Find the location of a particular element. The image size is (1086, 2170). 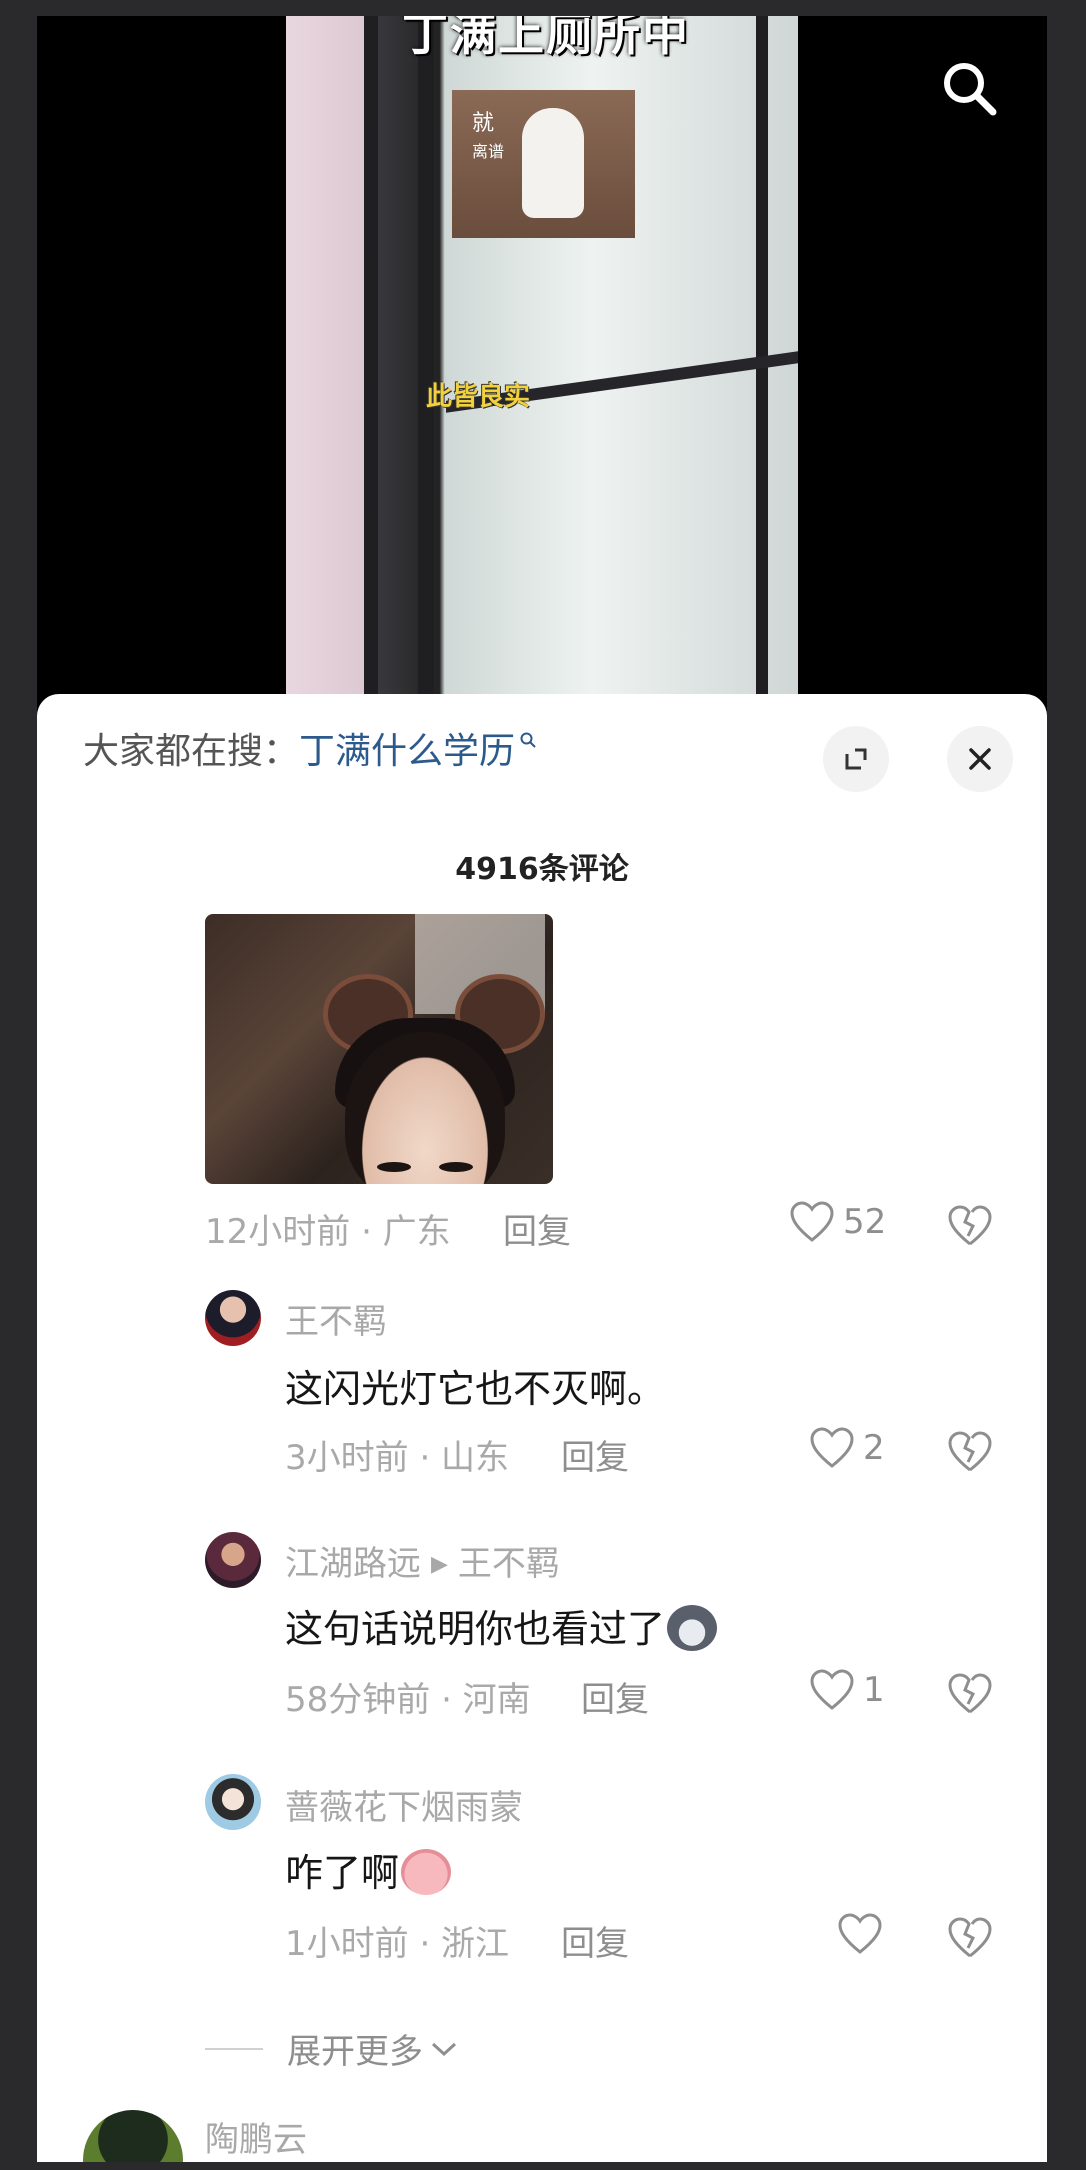

like-count: 52 is located at coordinates (865, 1222).